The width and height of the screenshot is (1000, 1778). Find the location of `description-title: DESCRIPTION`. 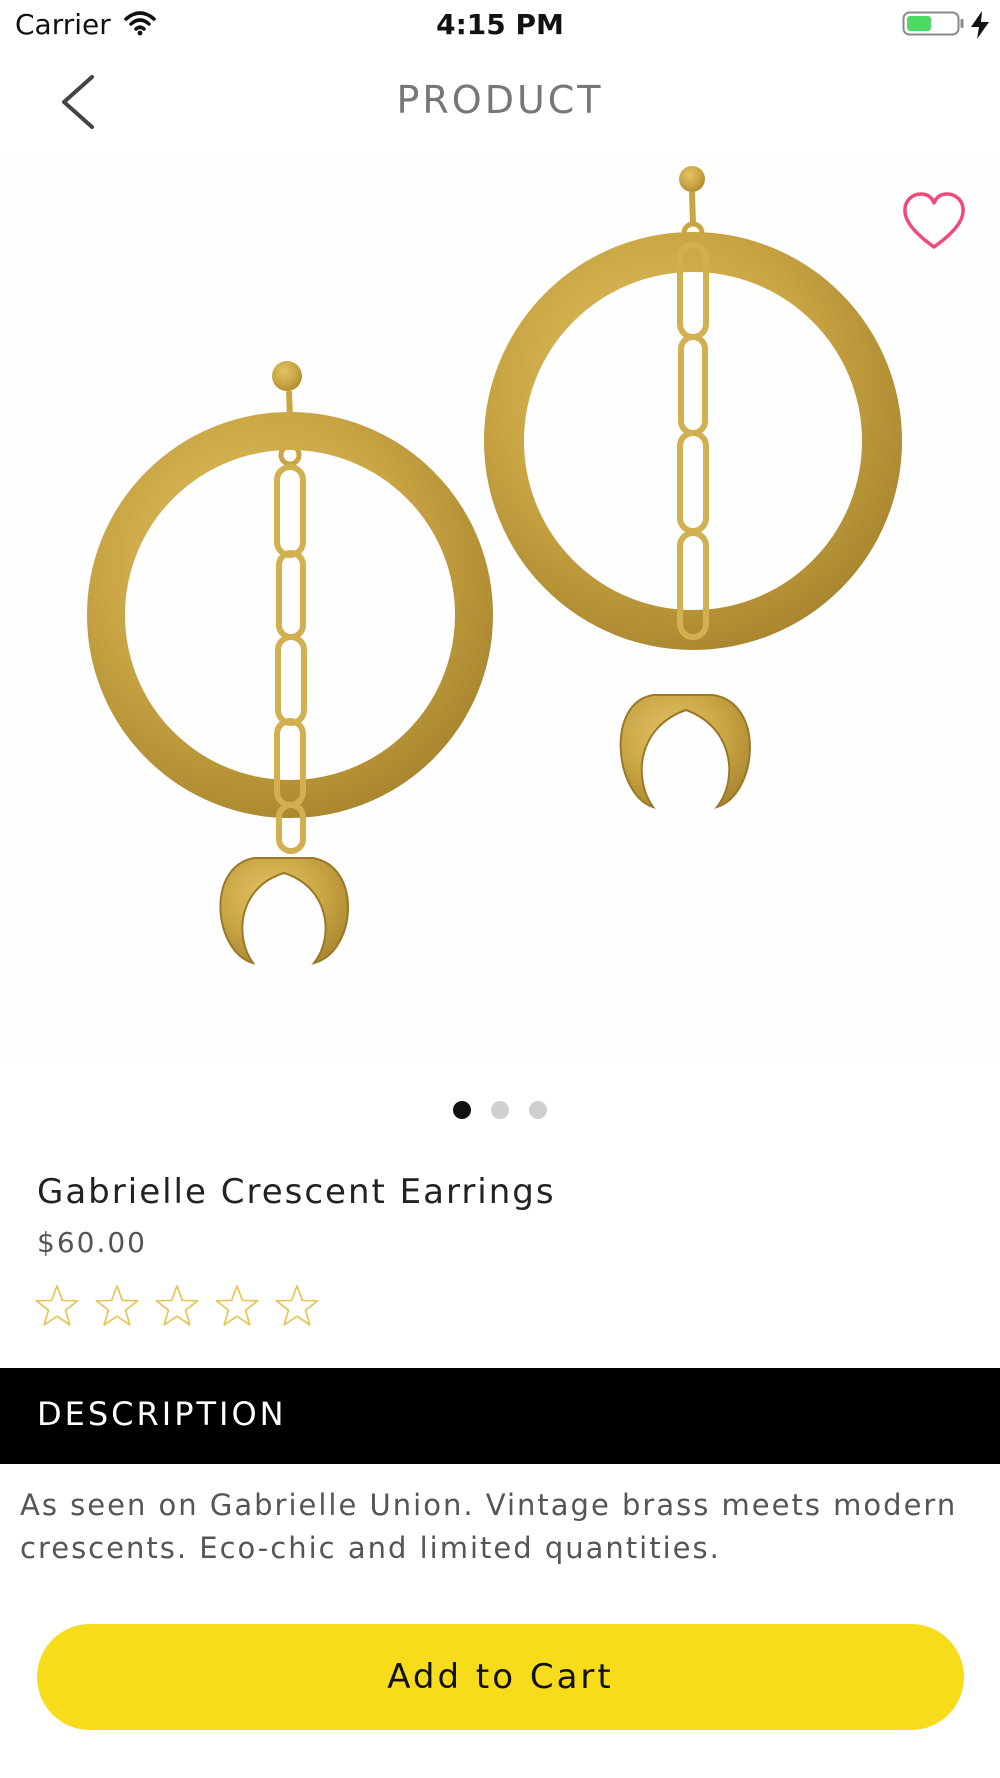

description-title: DESCRIPTION is located at coordinates (162, 1414).